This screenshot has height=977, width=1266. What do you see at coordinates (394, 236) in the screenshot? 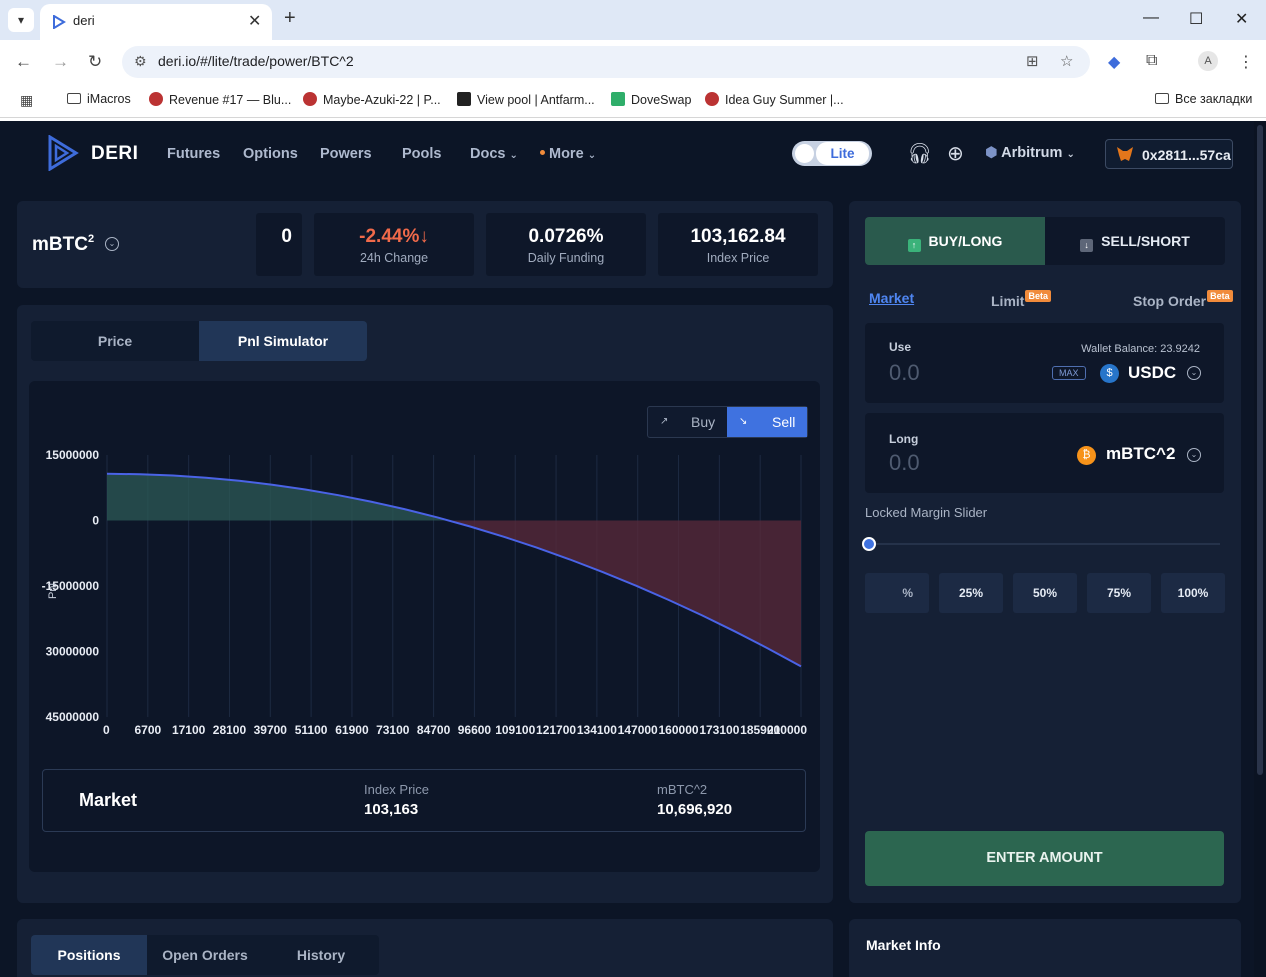
I see `change-value: -2.44%↓` at bounding box center [394, 236].